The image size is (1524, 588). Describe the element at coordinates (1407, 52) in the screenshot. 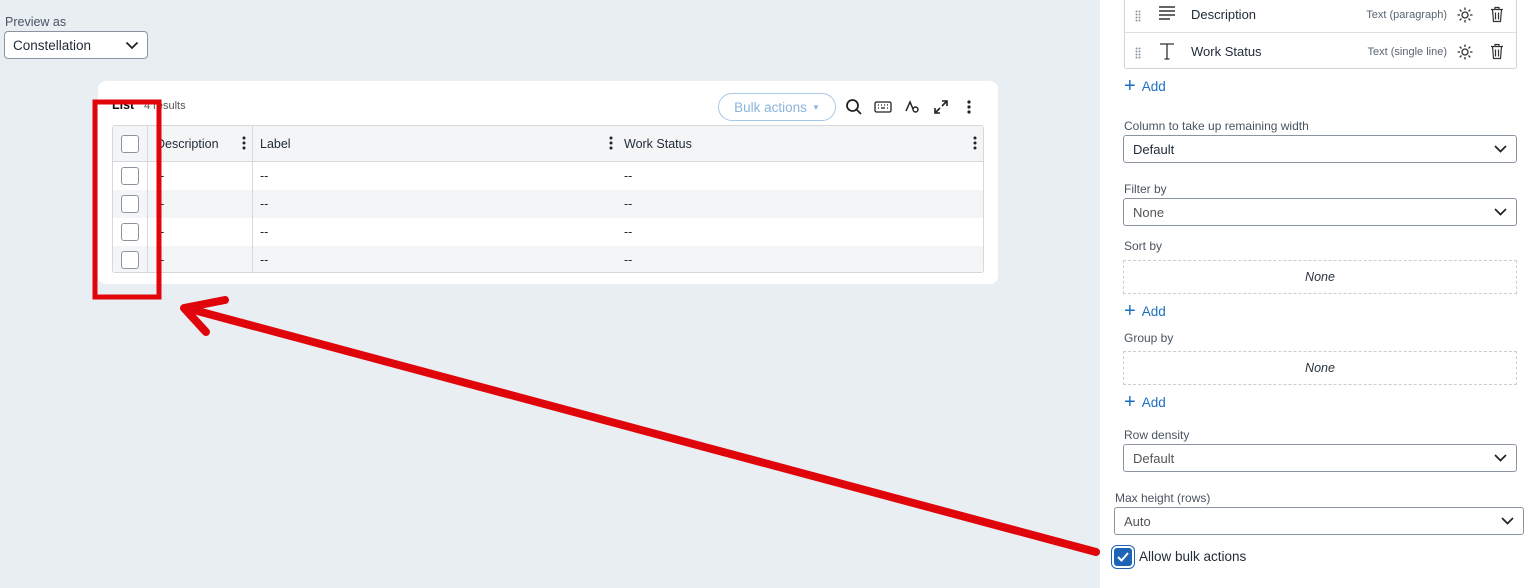

I see `field-type: Text (single line)` at that location.